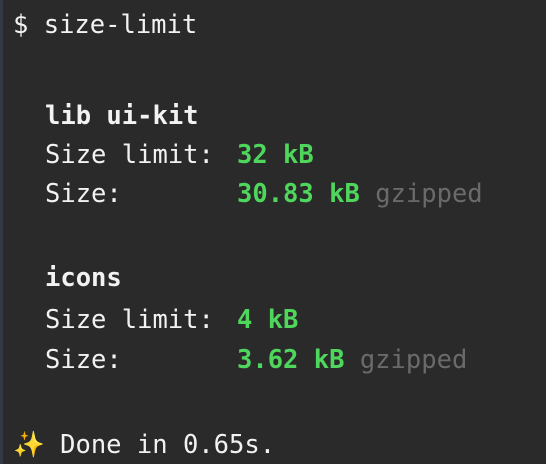 The image size is (546, 464). What do you see at coordinates (83, 278) in the screenshot?
I see `package-name: icons` at bounding box center [83, 278].